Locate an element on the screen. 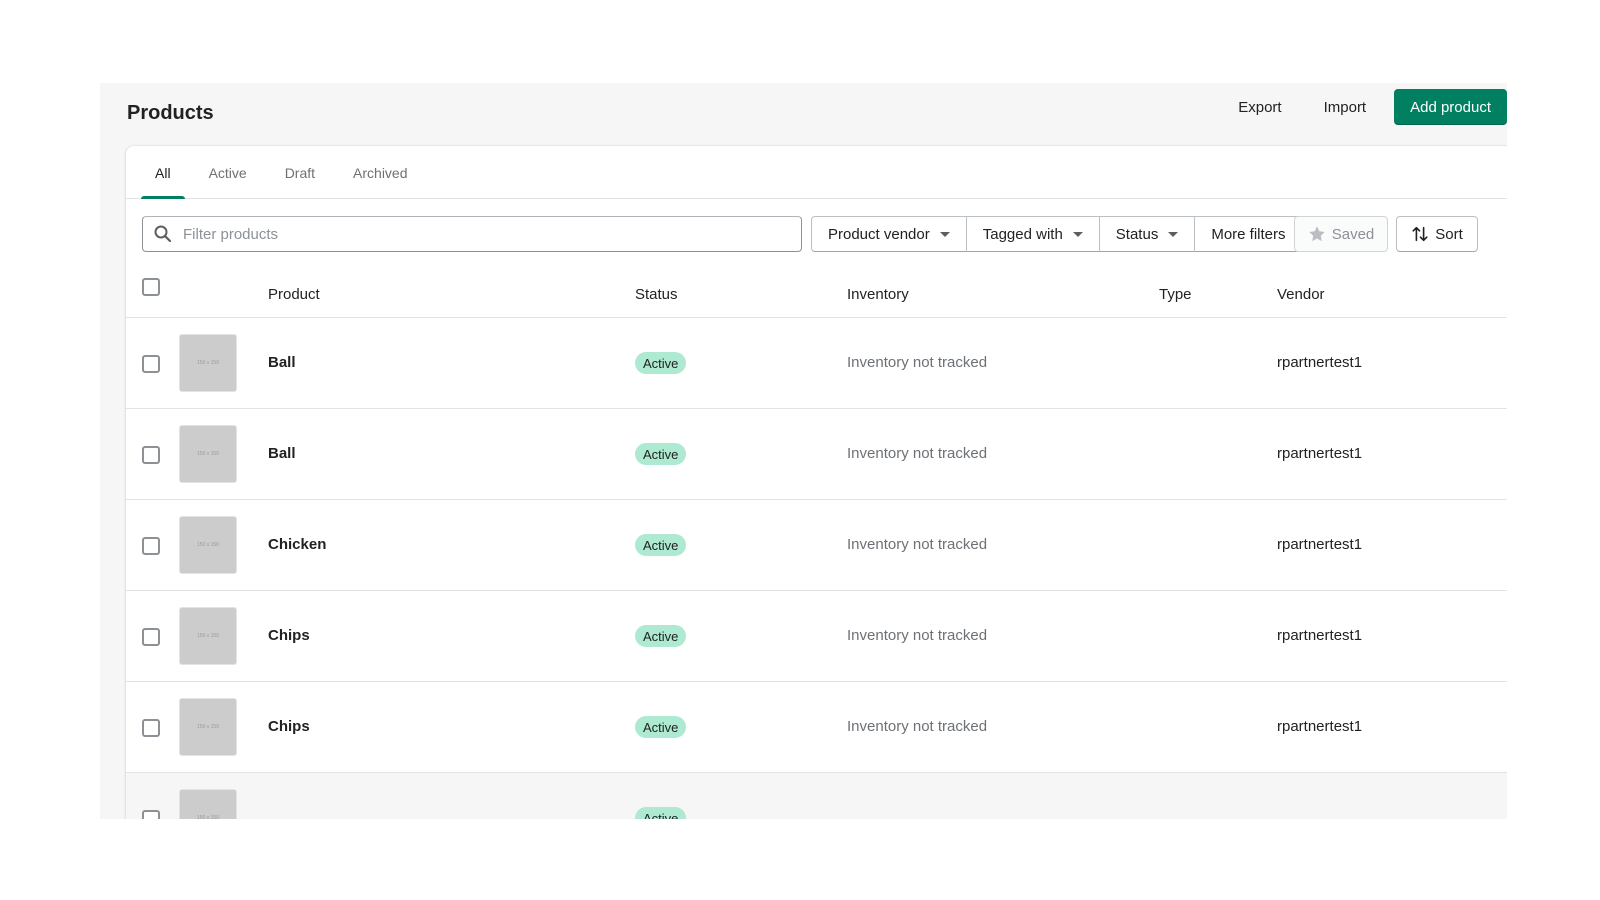 The width and height of the screenshot is (1600, 900). sort-button: Sort is located at coordinates (1437, 234).